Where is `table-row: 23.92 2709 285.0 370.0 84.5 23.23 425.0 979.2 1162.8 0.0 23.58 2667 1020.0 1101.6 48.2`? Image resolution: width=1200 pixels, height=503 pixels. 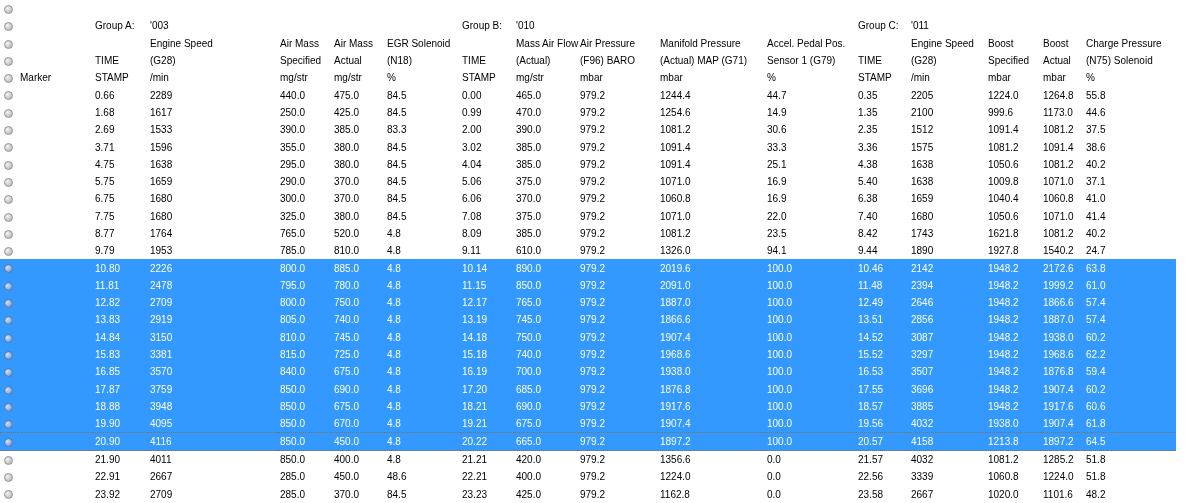
table-row: 23.92 2709 285.0 370.0 84.5 23.23 425.0 979.2 1162.8 0.0 23.58 2667 1020.0 1101.6 48.2 is located at coordinates (588, 494).